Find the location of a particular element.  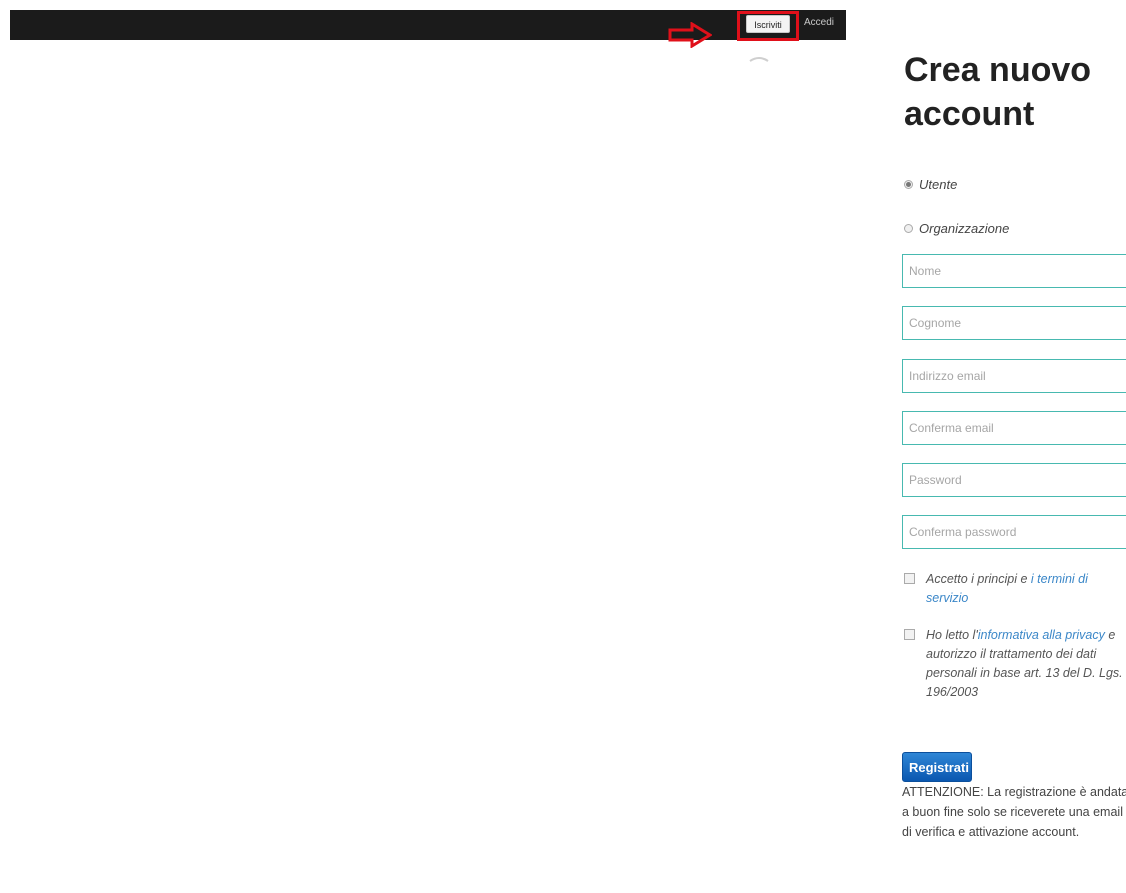

privacy-prefix: Ho letto l' is located at coordinates (952, 635).